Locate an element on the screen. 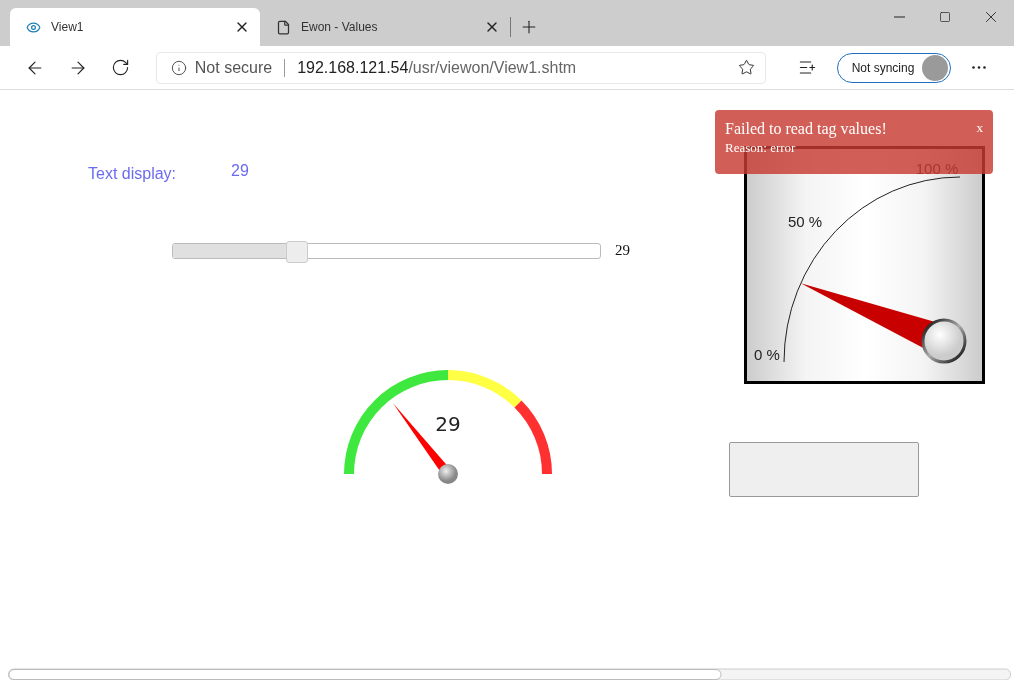 Image resolution: width=1014 pixels, height=680 pixels. avatar-icon is located at coordinates (935, 67).